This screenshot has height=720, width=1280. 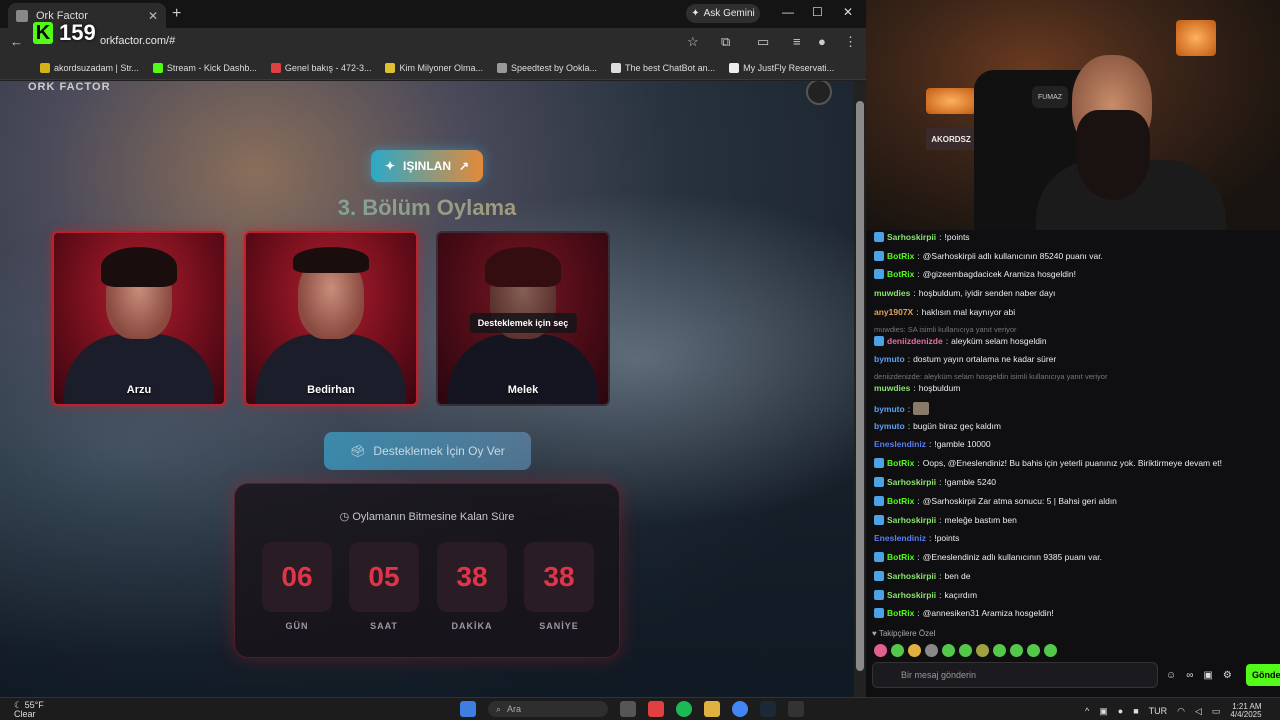 I want to click on chat-input: Bir mesaj gönderin, so click(x=1015, y=675).